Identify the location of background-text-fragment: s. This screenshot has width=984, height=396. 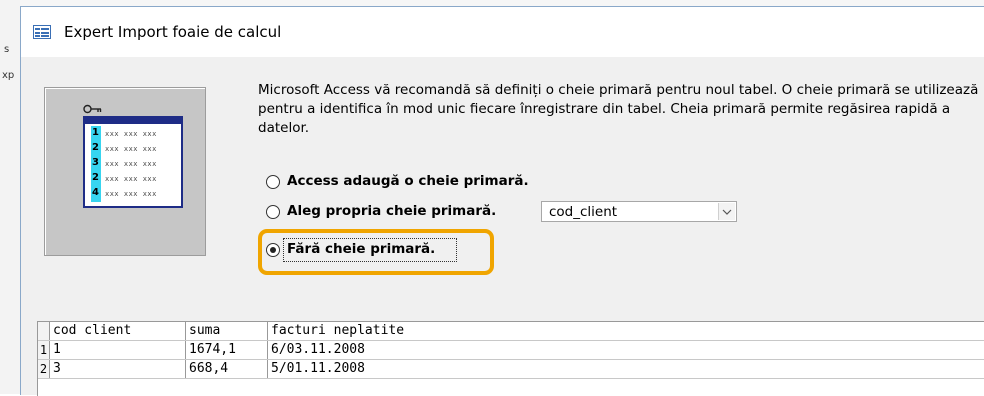
(7, 49).